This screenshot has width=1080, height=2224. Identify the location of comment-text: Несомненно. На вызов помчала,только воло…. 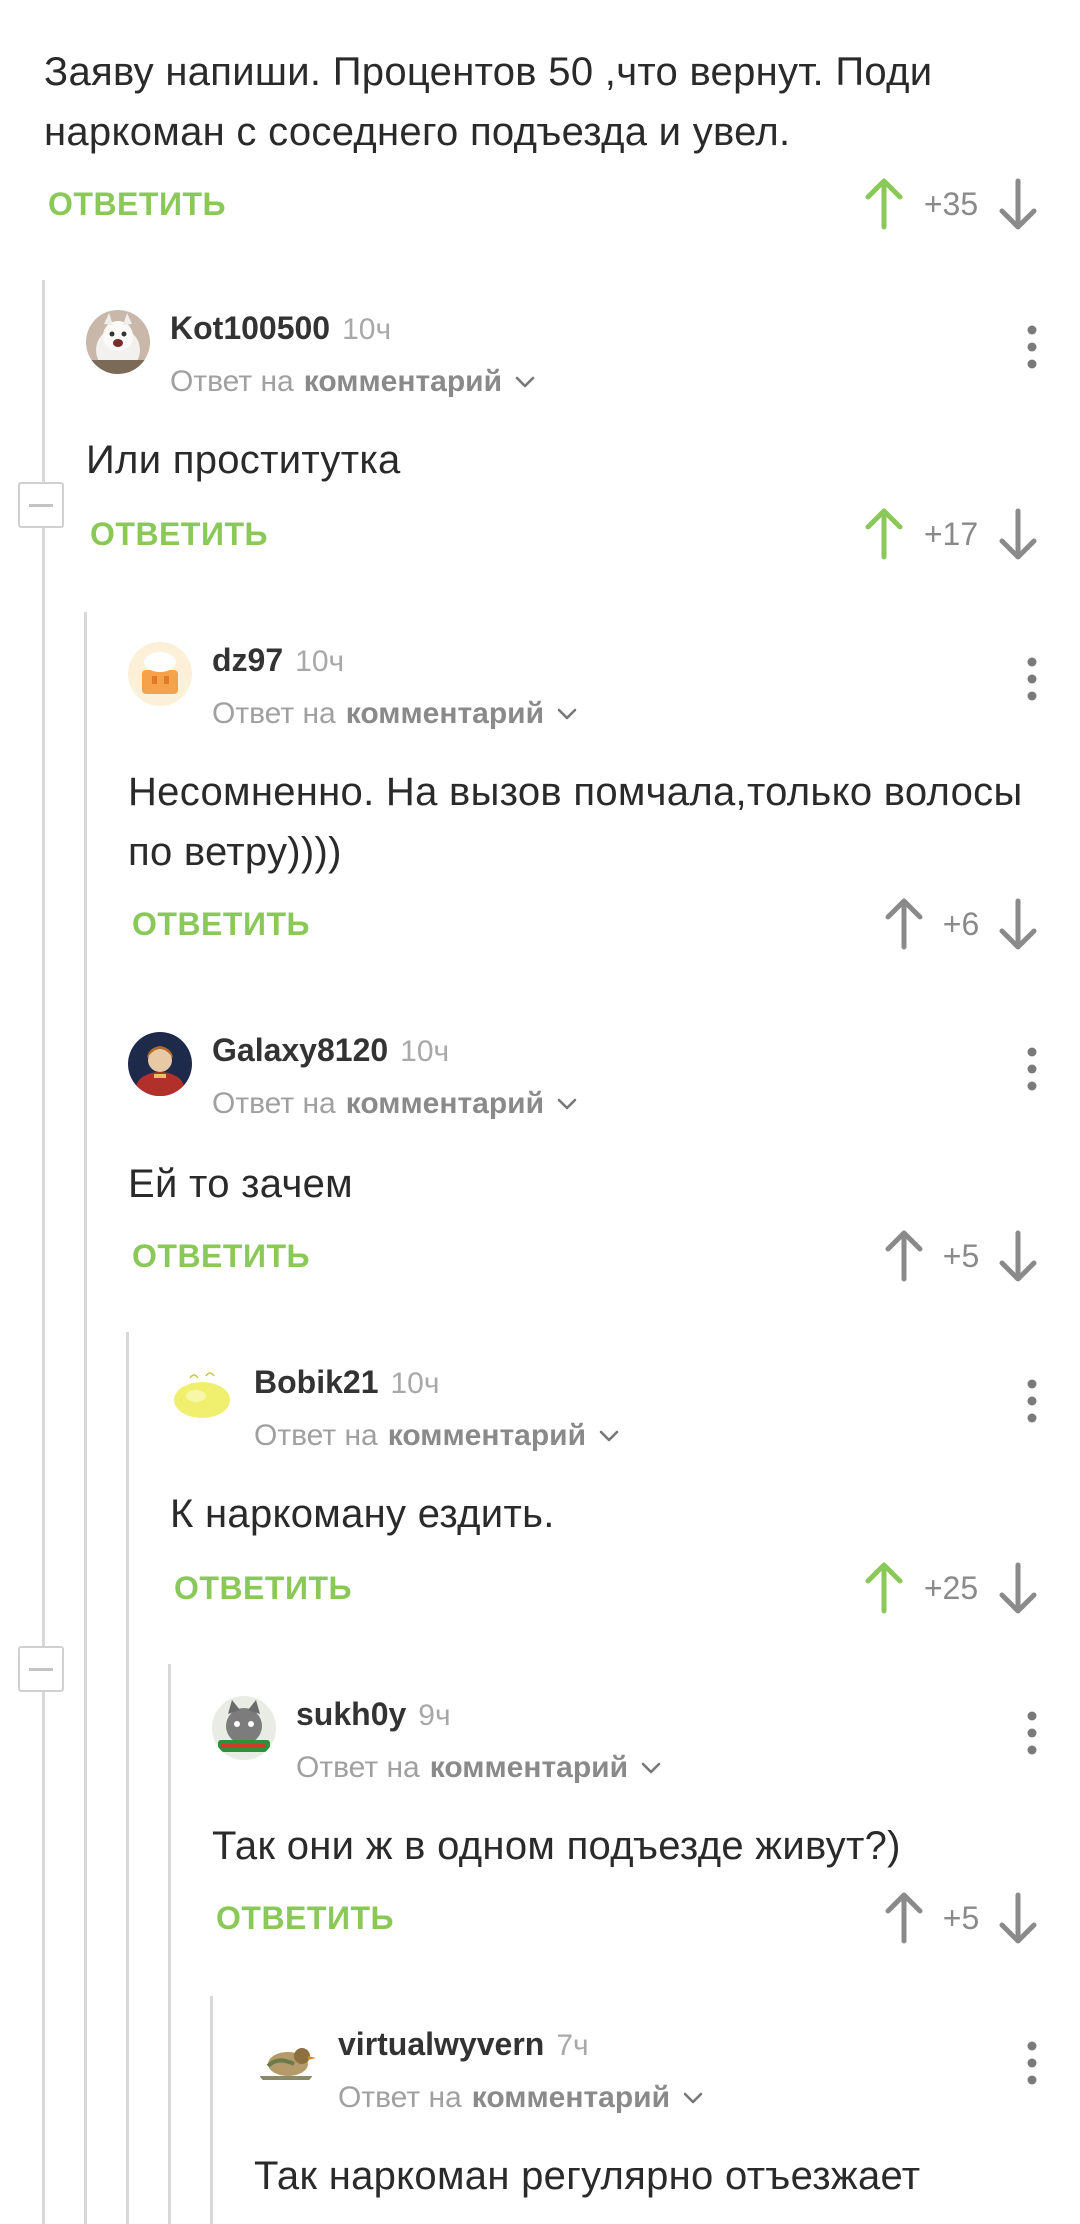
(575, 822).